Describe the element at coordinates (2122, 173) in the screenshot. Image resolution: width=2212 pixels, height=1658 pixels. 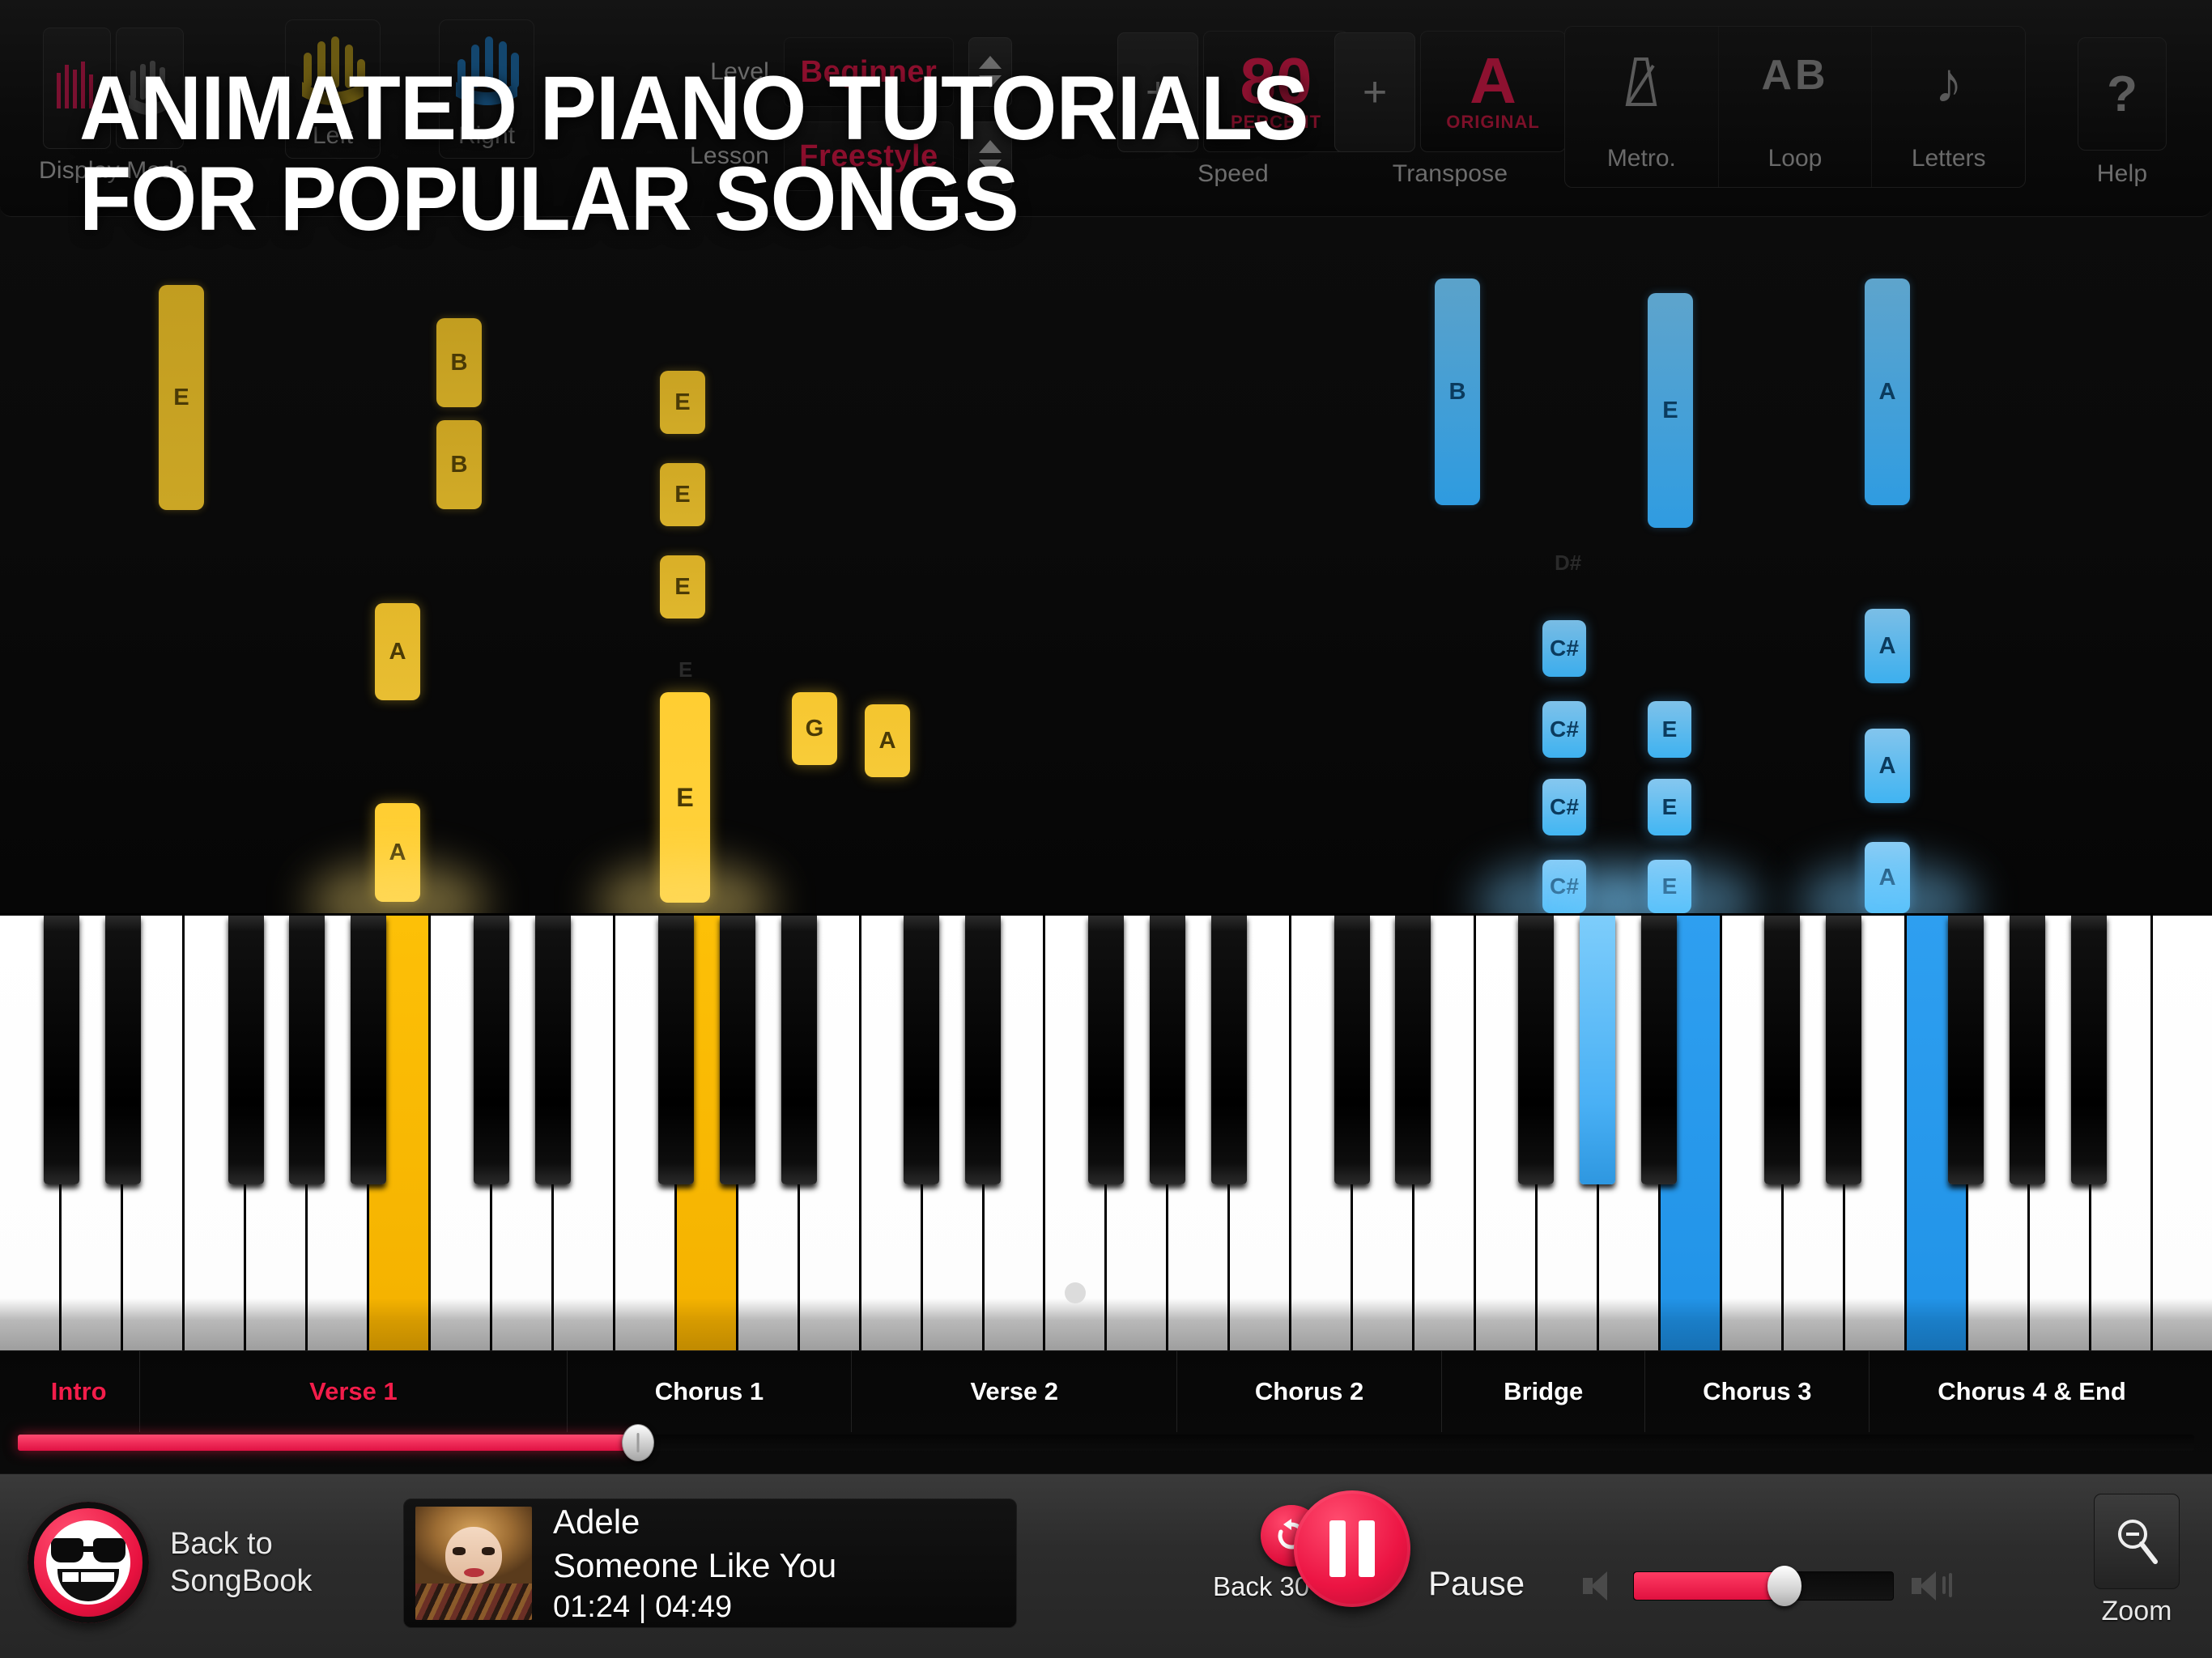
I see `help-label: Help` at that location.